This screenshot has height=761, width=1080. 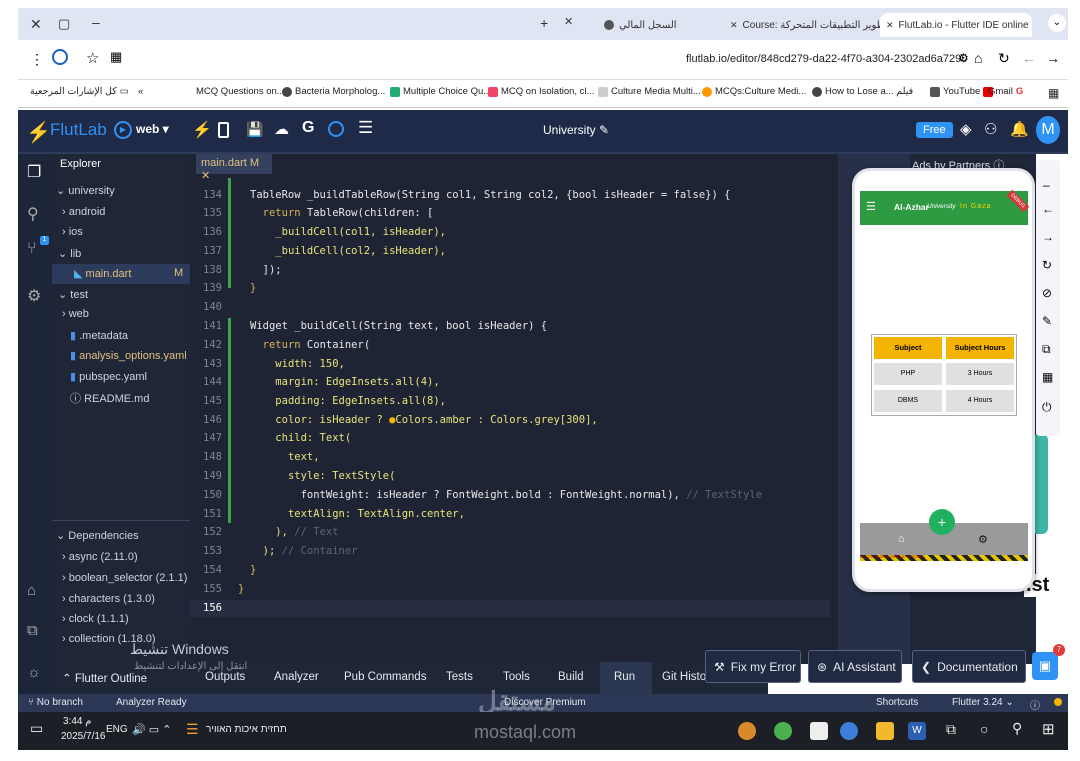 I want to click on cloud-upload-icon: ☁, so click(x=281, y=129).